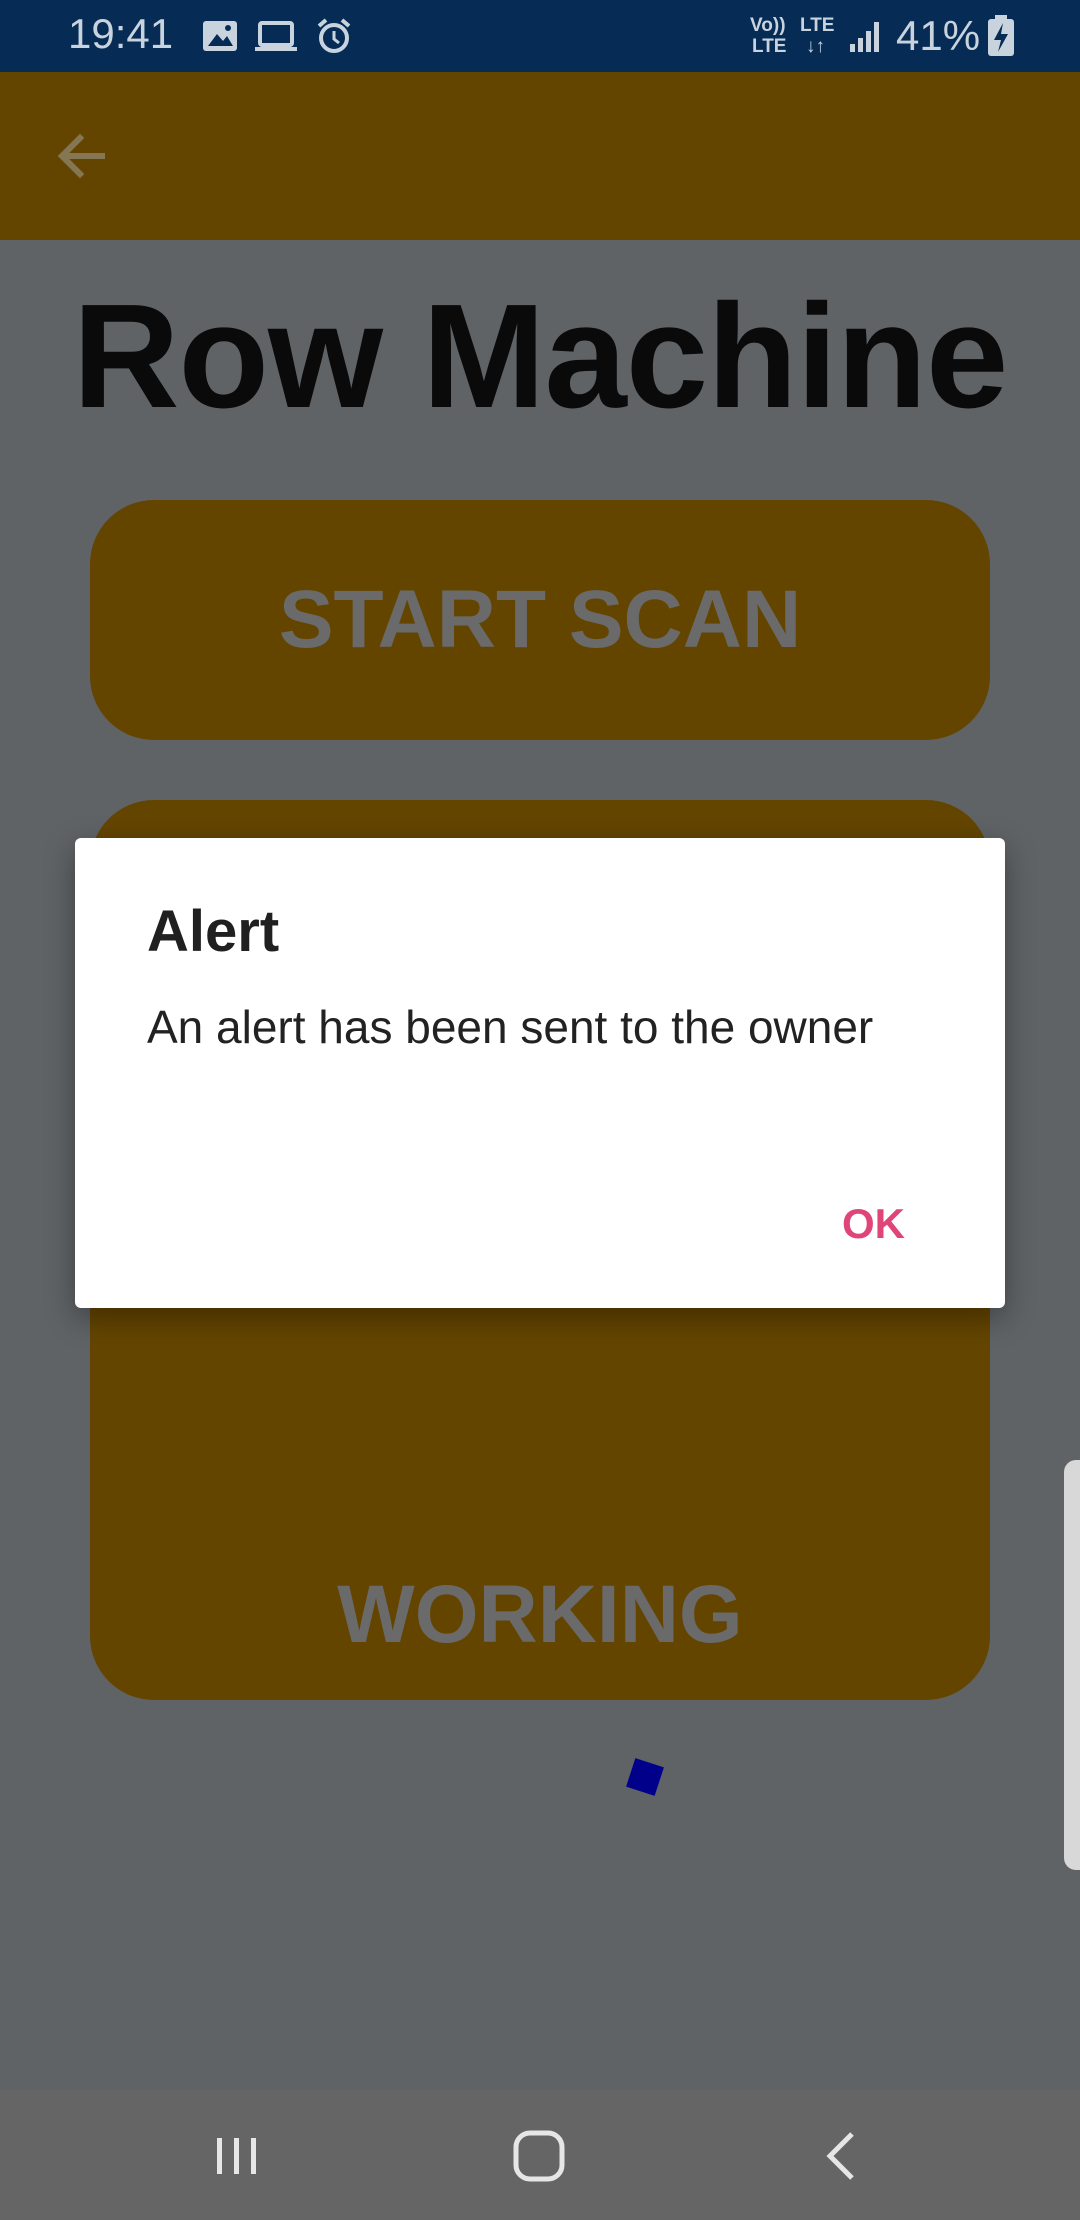  What do you see at coordinates (842, 2156) in the screenshot?
I see `back-icon` at bounding box center [842, 2156].